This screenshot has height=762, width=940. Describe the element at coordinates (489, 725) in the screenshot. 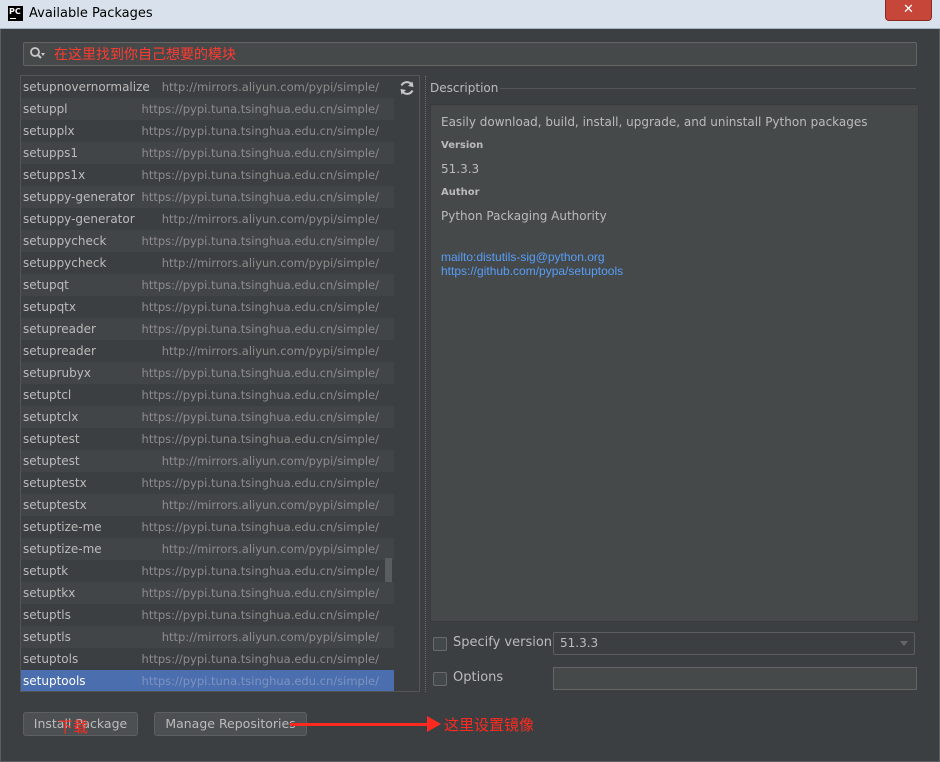

I see `repository-annotation: 这里设置镜像` at that location.